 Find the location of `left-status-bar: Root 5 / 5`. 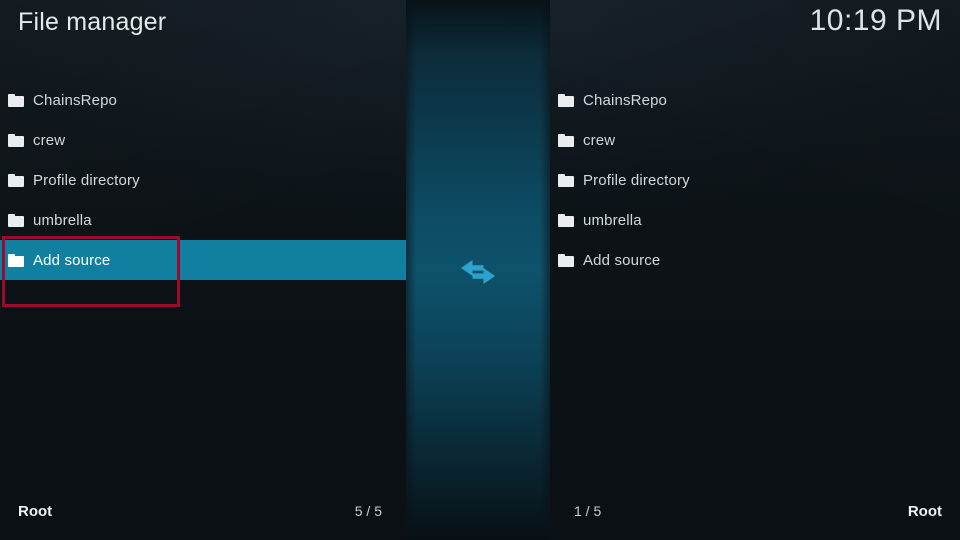

left-status-bar: Root 5 / 5 is located at coordinates (203, 511).